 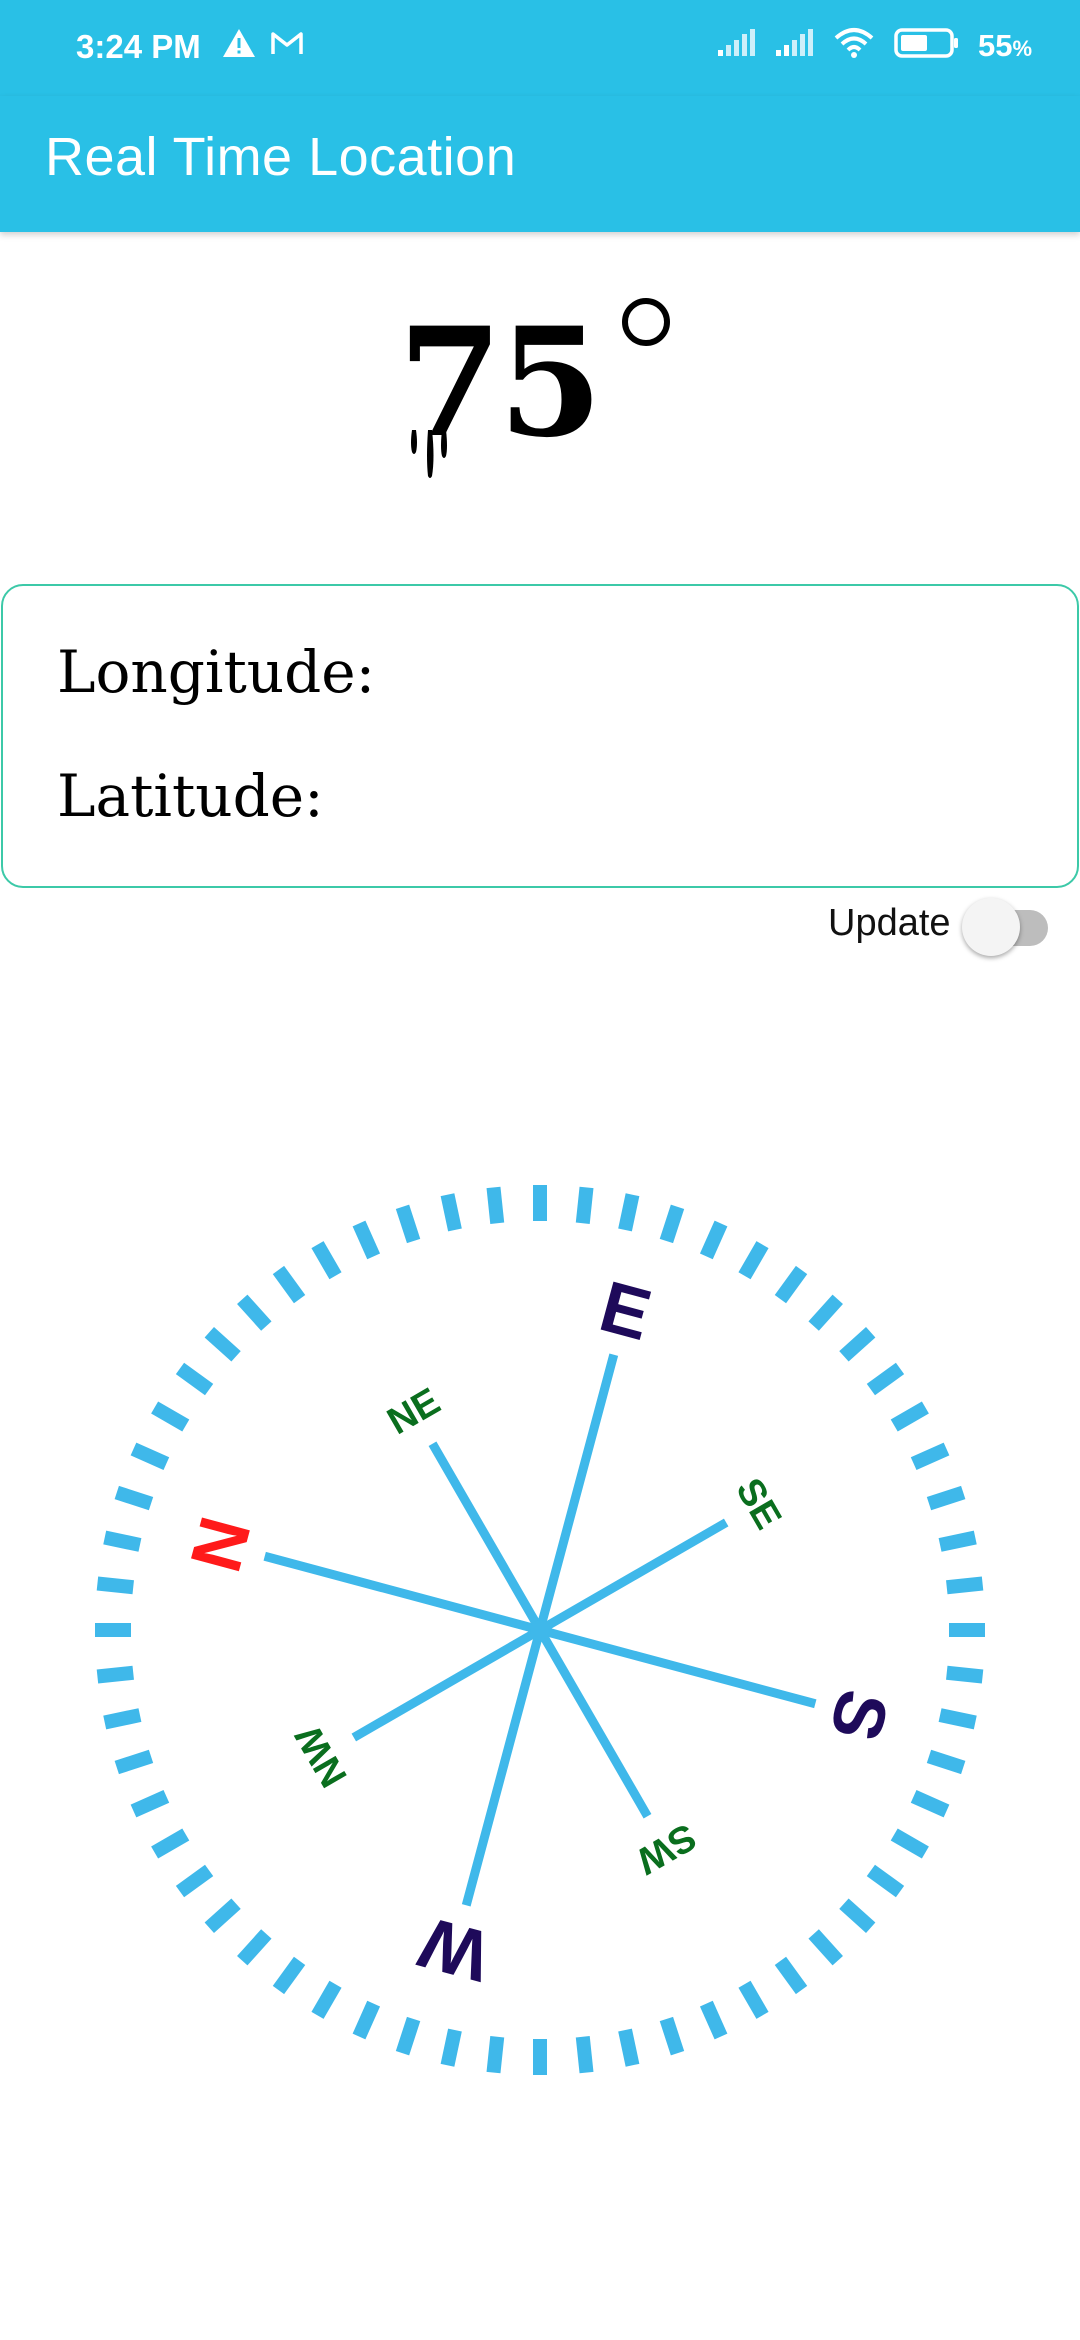 I want to click on status-notification-icons, so click(x=263, y=45).